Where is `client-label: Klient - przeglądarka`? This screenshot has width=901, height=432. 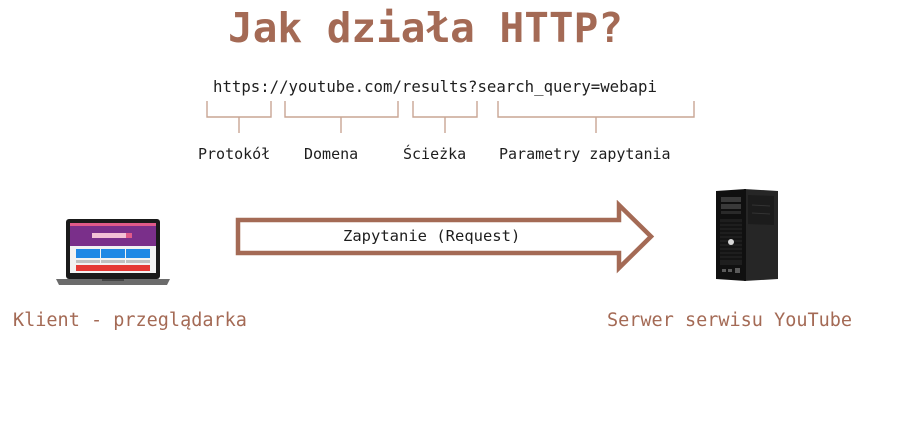 client-label: Klient - przeglądarka is located at coordinates (130, 320).